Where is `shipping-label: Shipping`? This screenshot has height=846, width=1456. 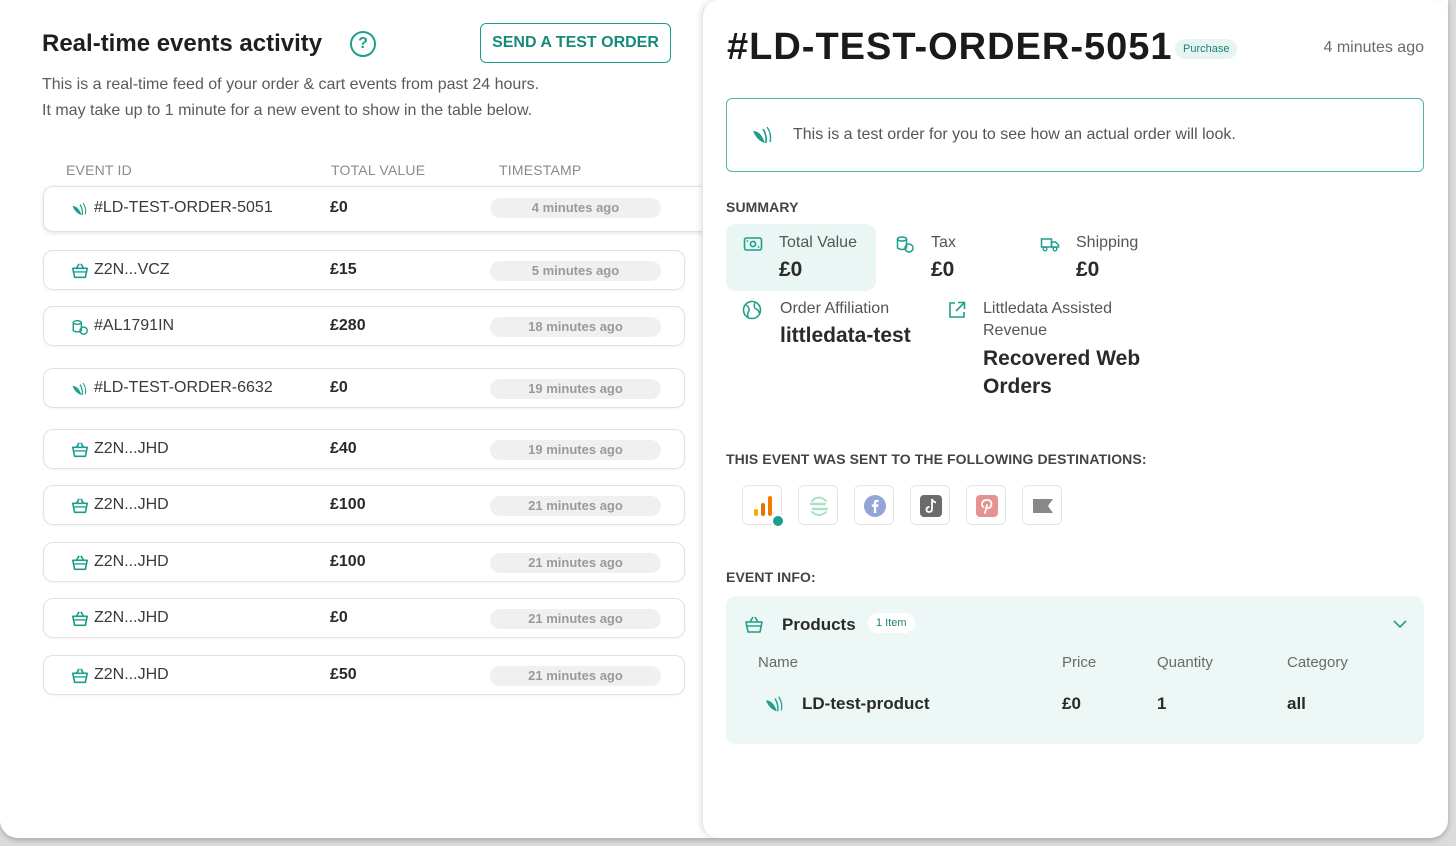
shipping-label: Shipping is located at coordinates (1107, 242).